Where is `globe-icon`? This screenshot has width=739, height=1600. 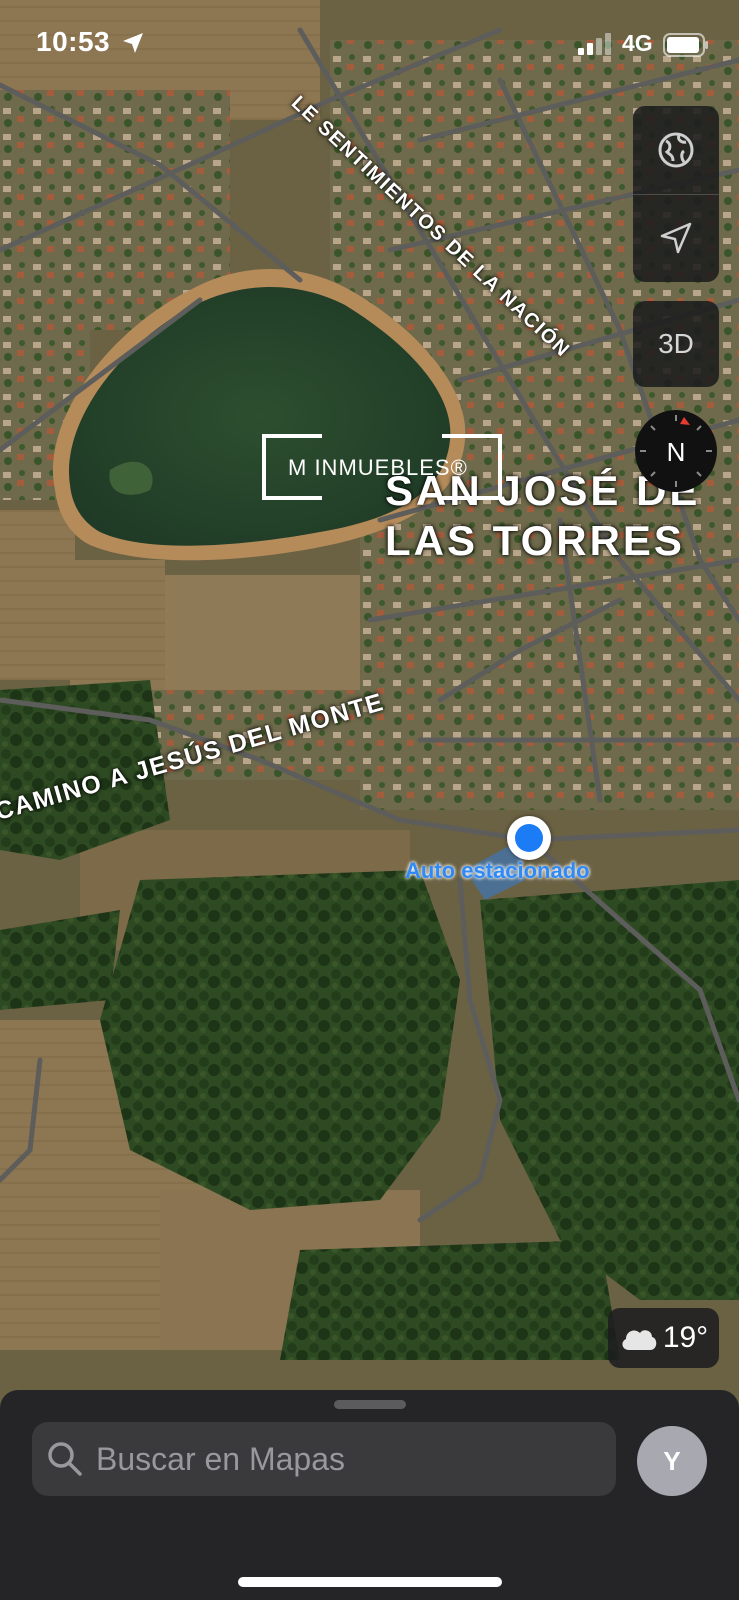
globe-icon is located at coordinates (676, 150).